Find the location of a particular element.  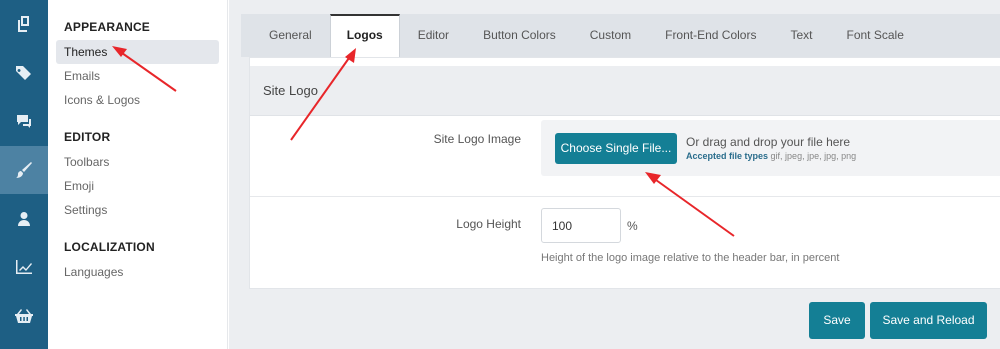

chat-rail-button is located at coordinates (24, 121).